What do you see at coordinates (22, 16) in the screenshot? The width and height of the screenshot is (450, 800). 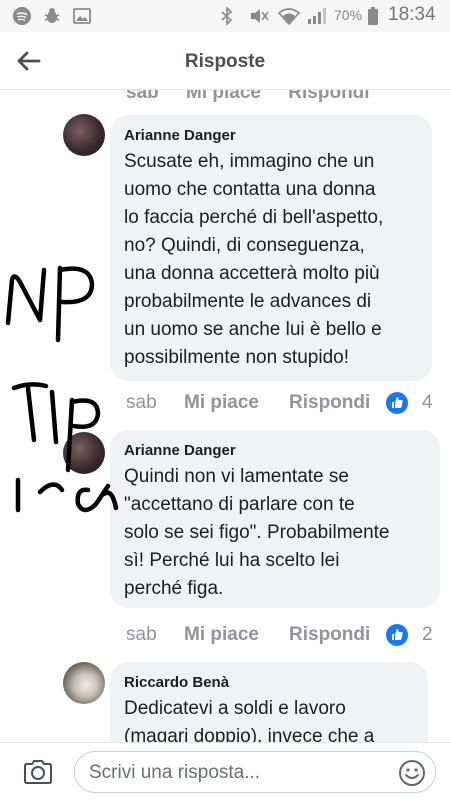 I see `spotify-icon` at bounding box center [22, 16].